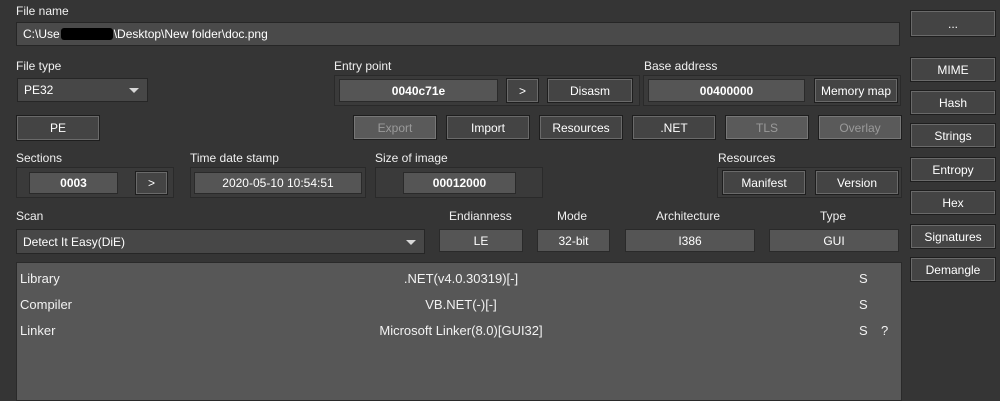  Describe the element at coordinates (461, 330) in the screenshot. I see `result-value: Microsoft Linker(8.0)[GUI32]` at that location.